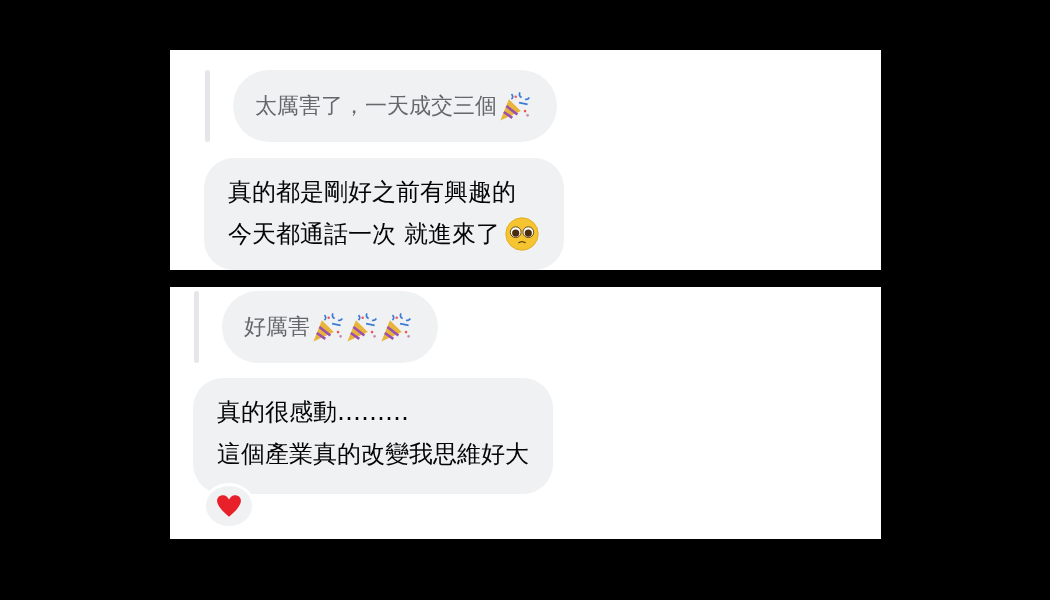  Describe the element at coordinates (521, 234) in the screenshot. I see `pleading-face-icon` at that location.